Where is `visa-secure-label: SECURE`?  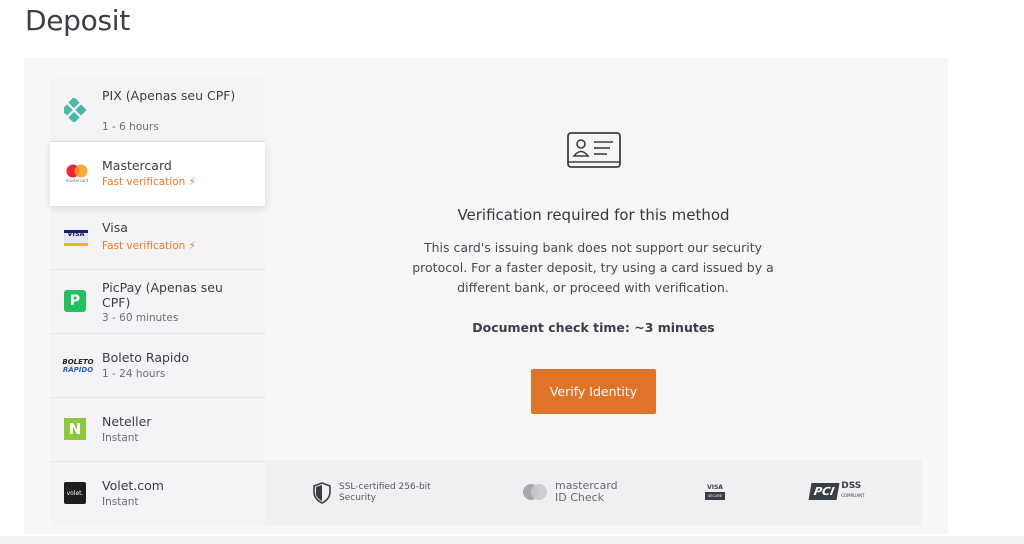
visa-secure-label: SECURE is located at coordinates (715, 496).